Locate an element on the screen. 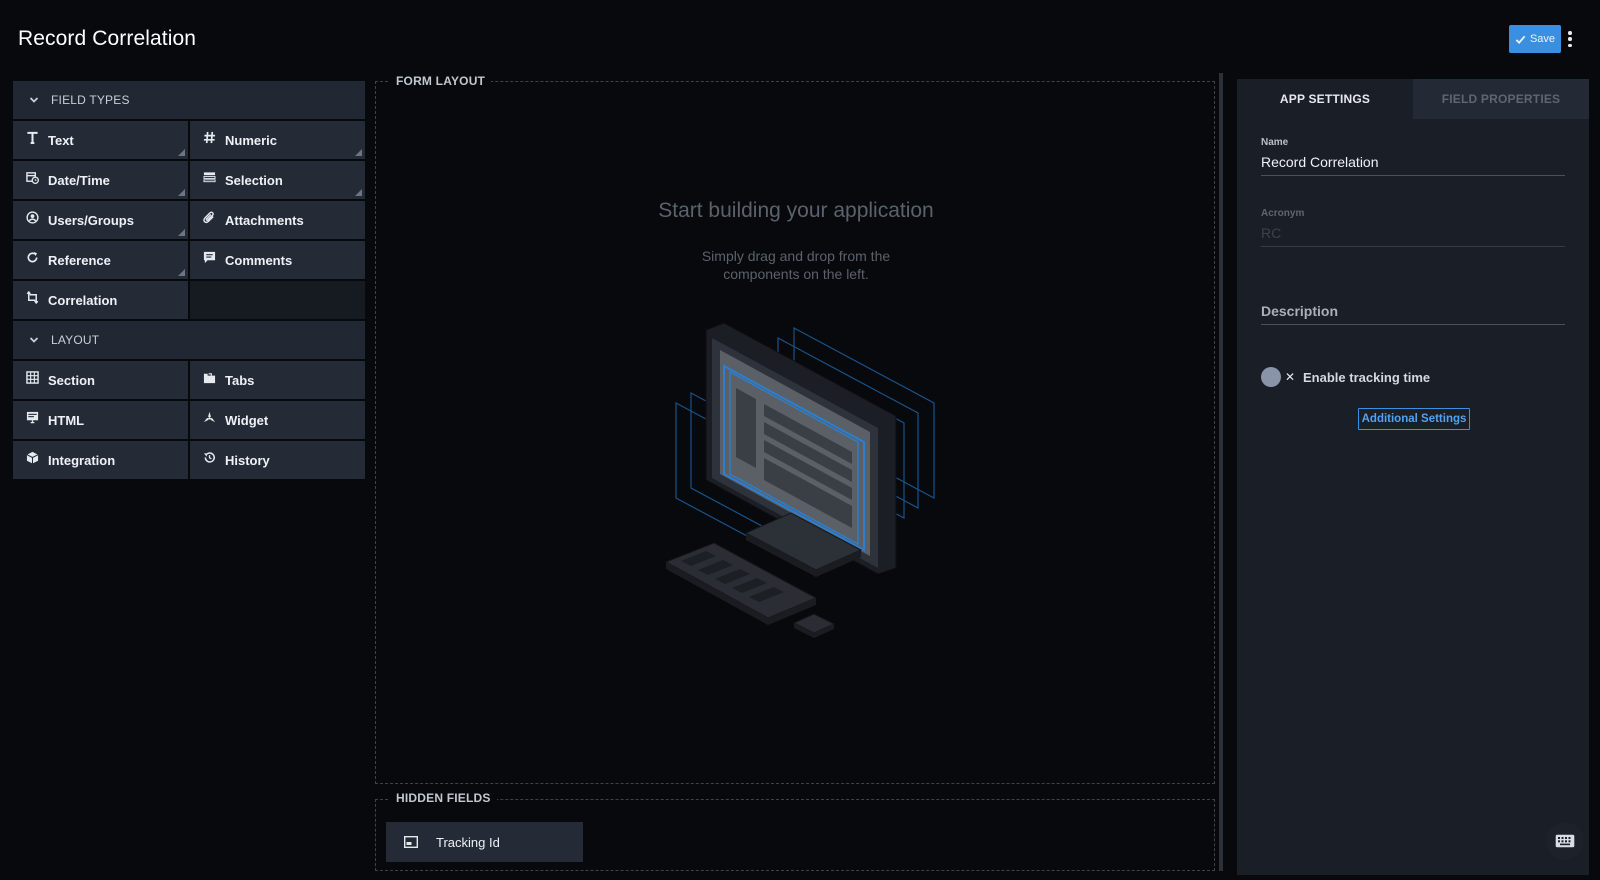 The width and height of the screenshot is (1600, 880). field-type-comments: Comments is located at coordinates (277, 260).